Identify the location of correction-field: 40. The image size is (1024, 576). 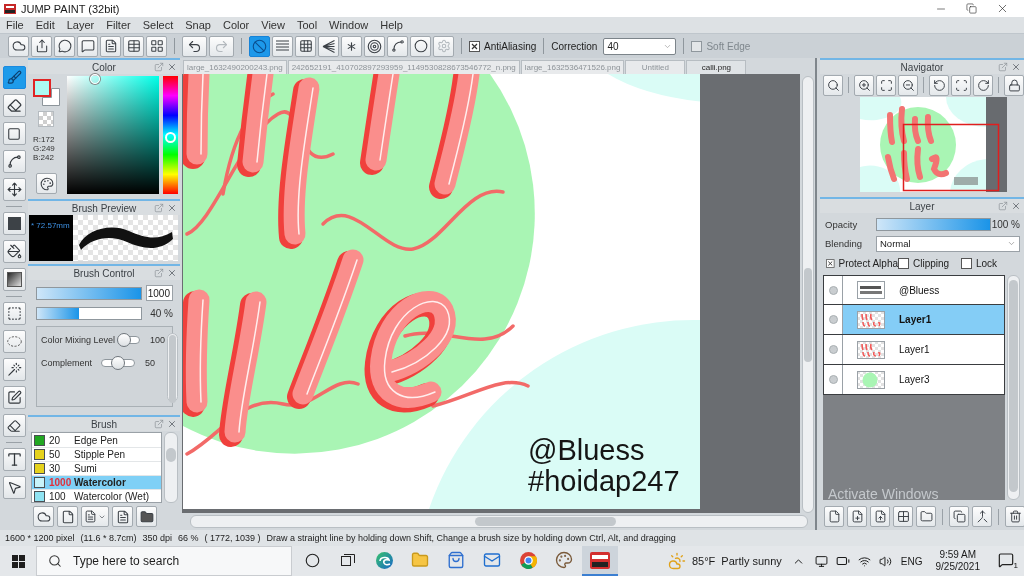
(640, 46).